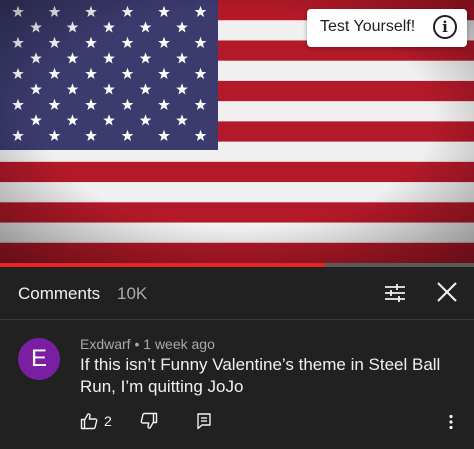 The image size is (474, 449). Describe the element at coordinates (179, 344) in the screenshot. I see `comment-time: 1 week ago` at that location.